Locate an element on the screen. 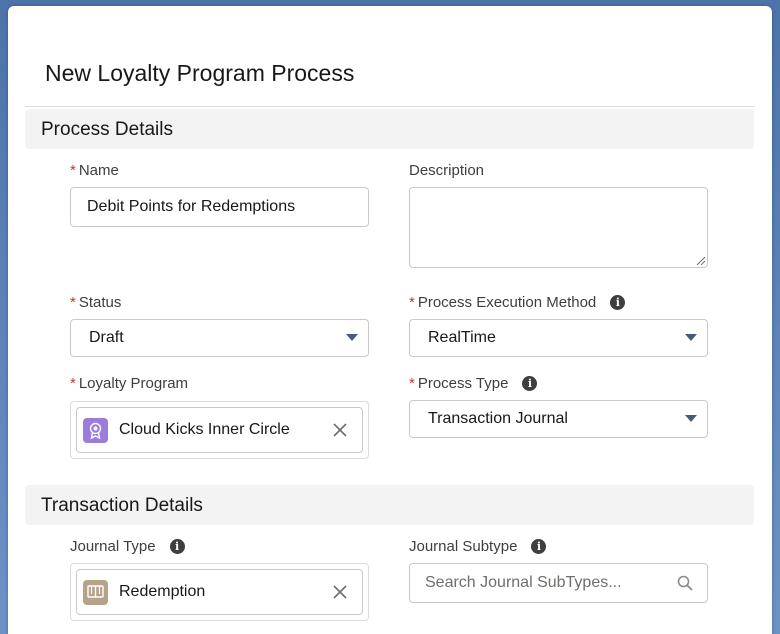 The height and width of the screenshot is (634, 780). pill-label: Redemption is located at coordinates (162, 591).